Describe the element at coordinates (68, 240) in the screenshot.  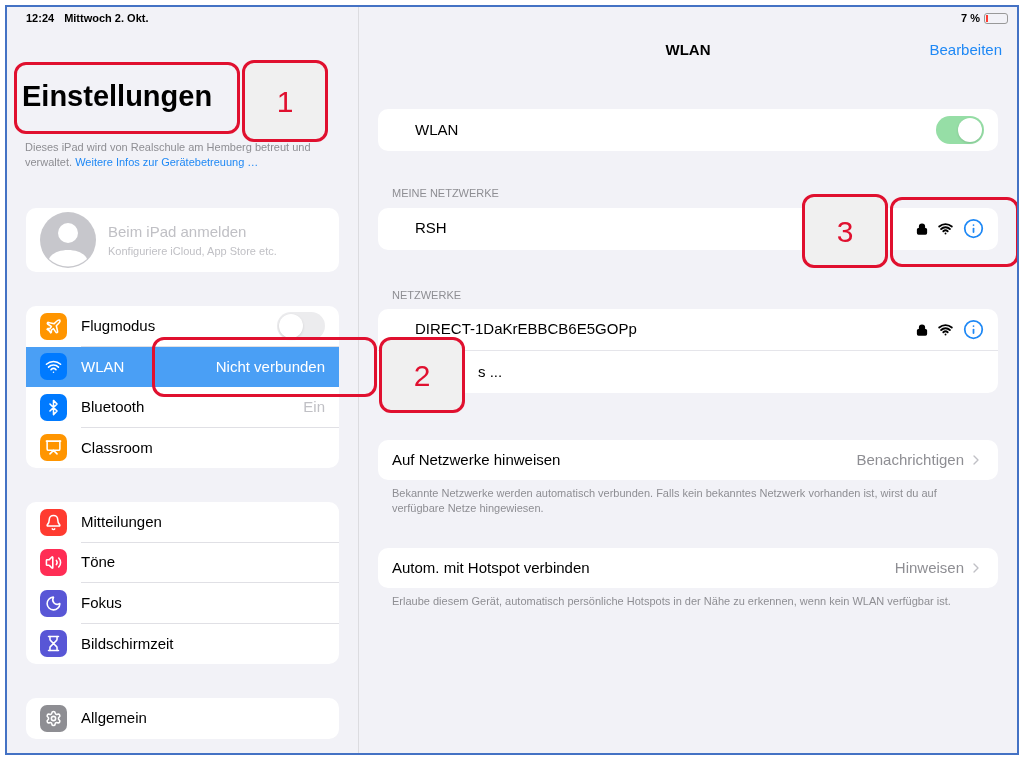
I see `avatar-icon` at that location.